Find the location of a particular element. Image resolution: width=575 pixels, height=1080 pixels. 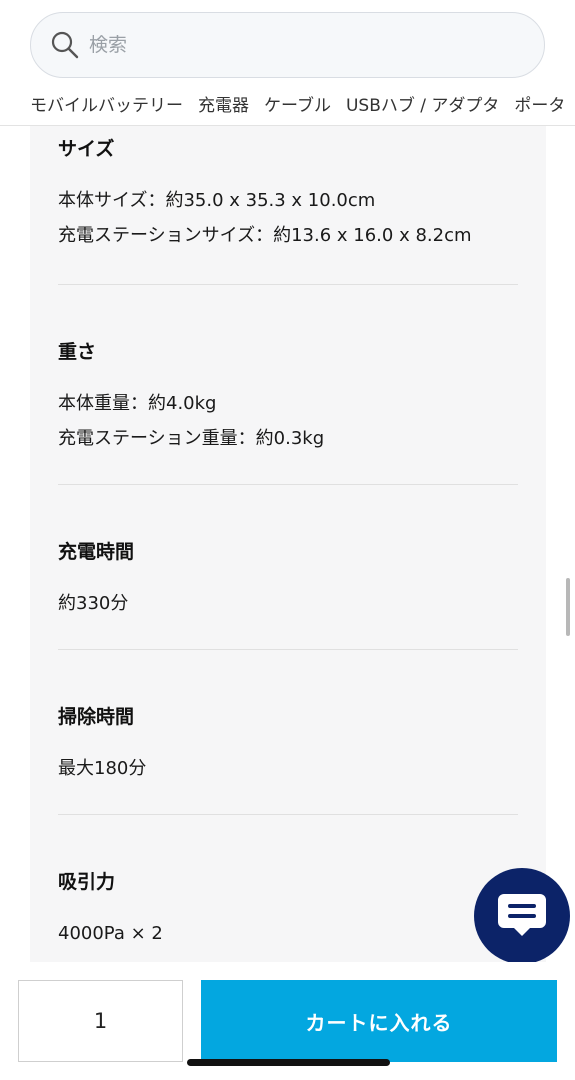

spec-value: 最大180分 is located at coordinates (102, 768).